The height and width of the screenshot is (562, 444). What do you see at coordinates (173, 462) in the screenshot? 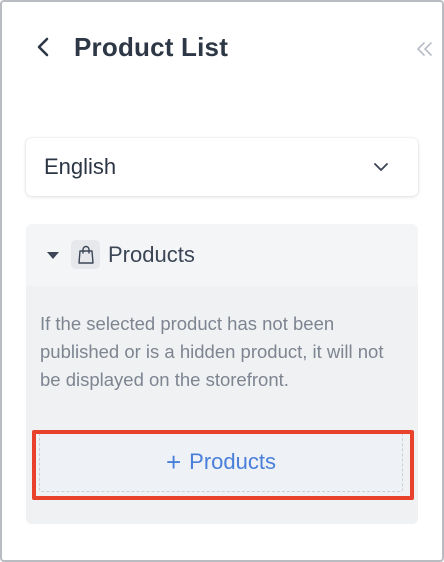
I see `plus-icon: +` at bounding box center [173, 462].